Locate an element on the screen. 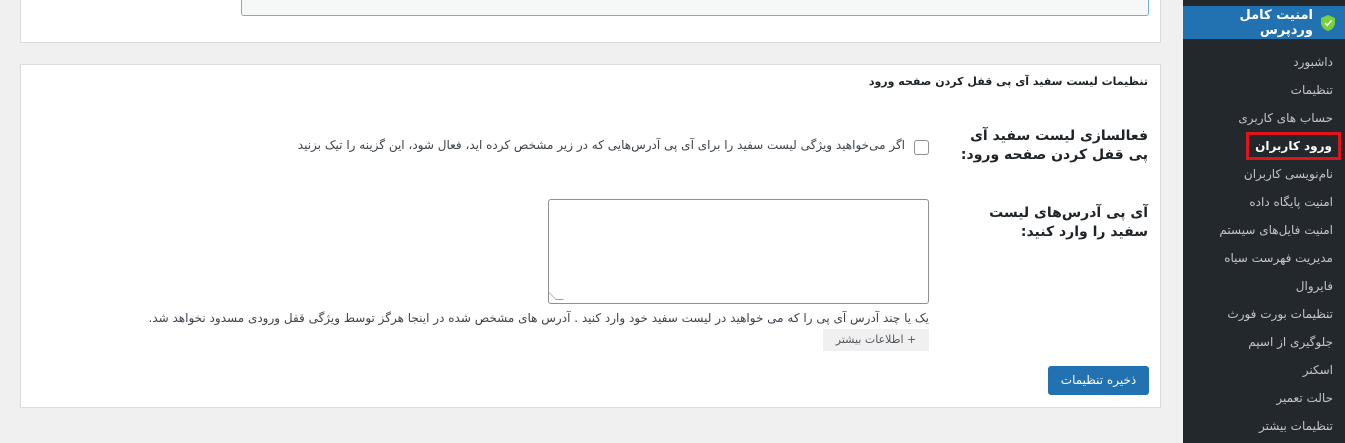 This screenshot has height=443, width=1345. sidebar-header: امنیت کامل وردپرس is located at coordinates (1260, 22).